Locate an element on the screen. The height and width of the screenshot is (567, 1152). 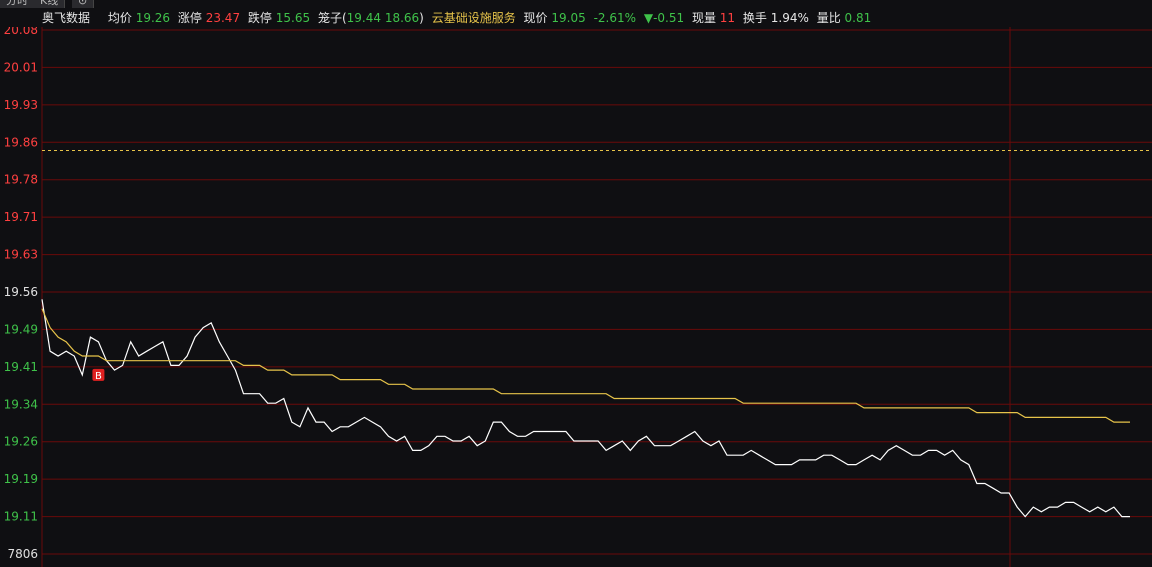
volume-label: 现量 is located at coordinates (703, 18).